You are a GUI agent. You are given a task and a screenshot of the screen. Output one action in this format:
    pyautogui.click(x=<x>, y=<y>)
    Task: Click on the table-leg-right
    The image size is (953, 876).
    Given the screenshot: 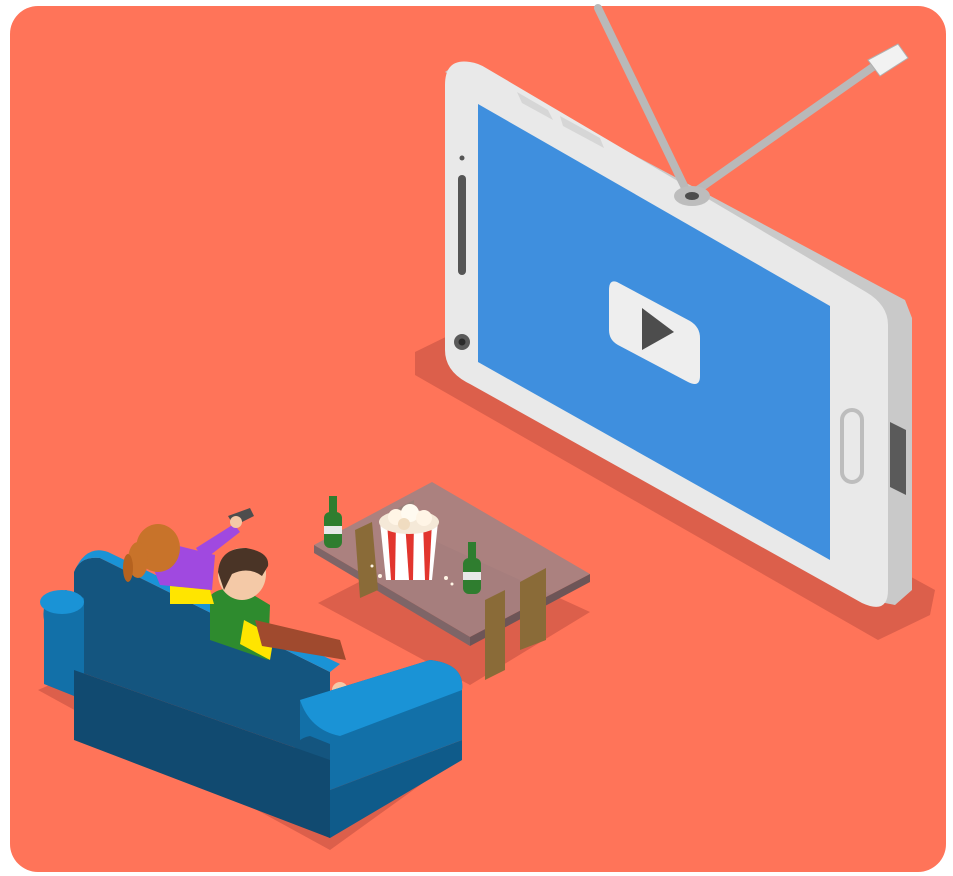 What is the action you would take?
    pyautogui.click(x=533, y=609)
    